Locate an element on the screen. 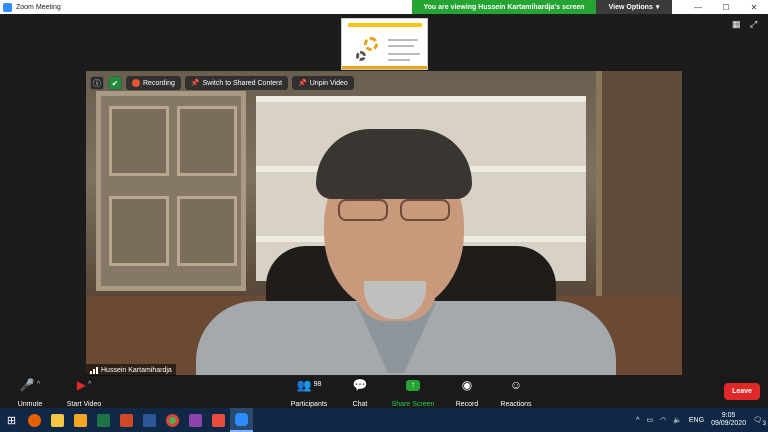 Image resolution: width=768 pixels, height=432 pixels. volume-icon: 🔈 is located at coordinates (677, 420).